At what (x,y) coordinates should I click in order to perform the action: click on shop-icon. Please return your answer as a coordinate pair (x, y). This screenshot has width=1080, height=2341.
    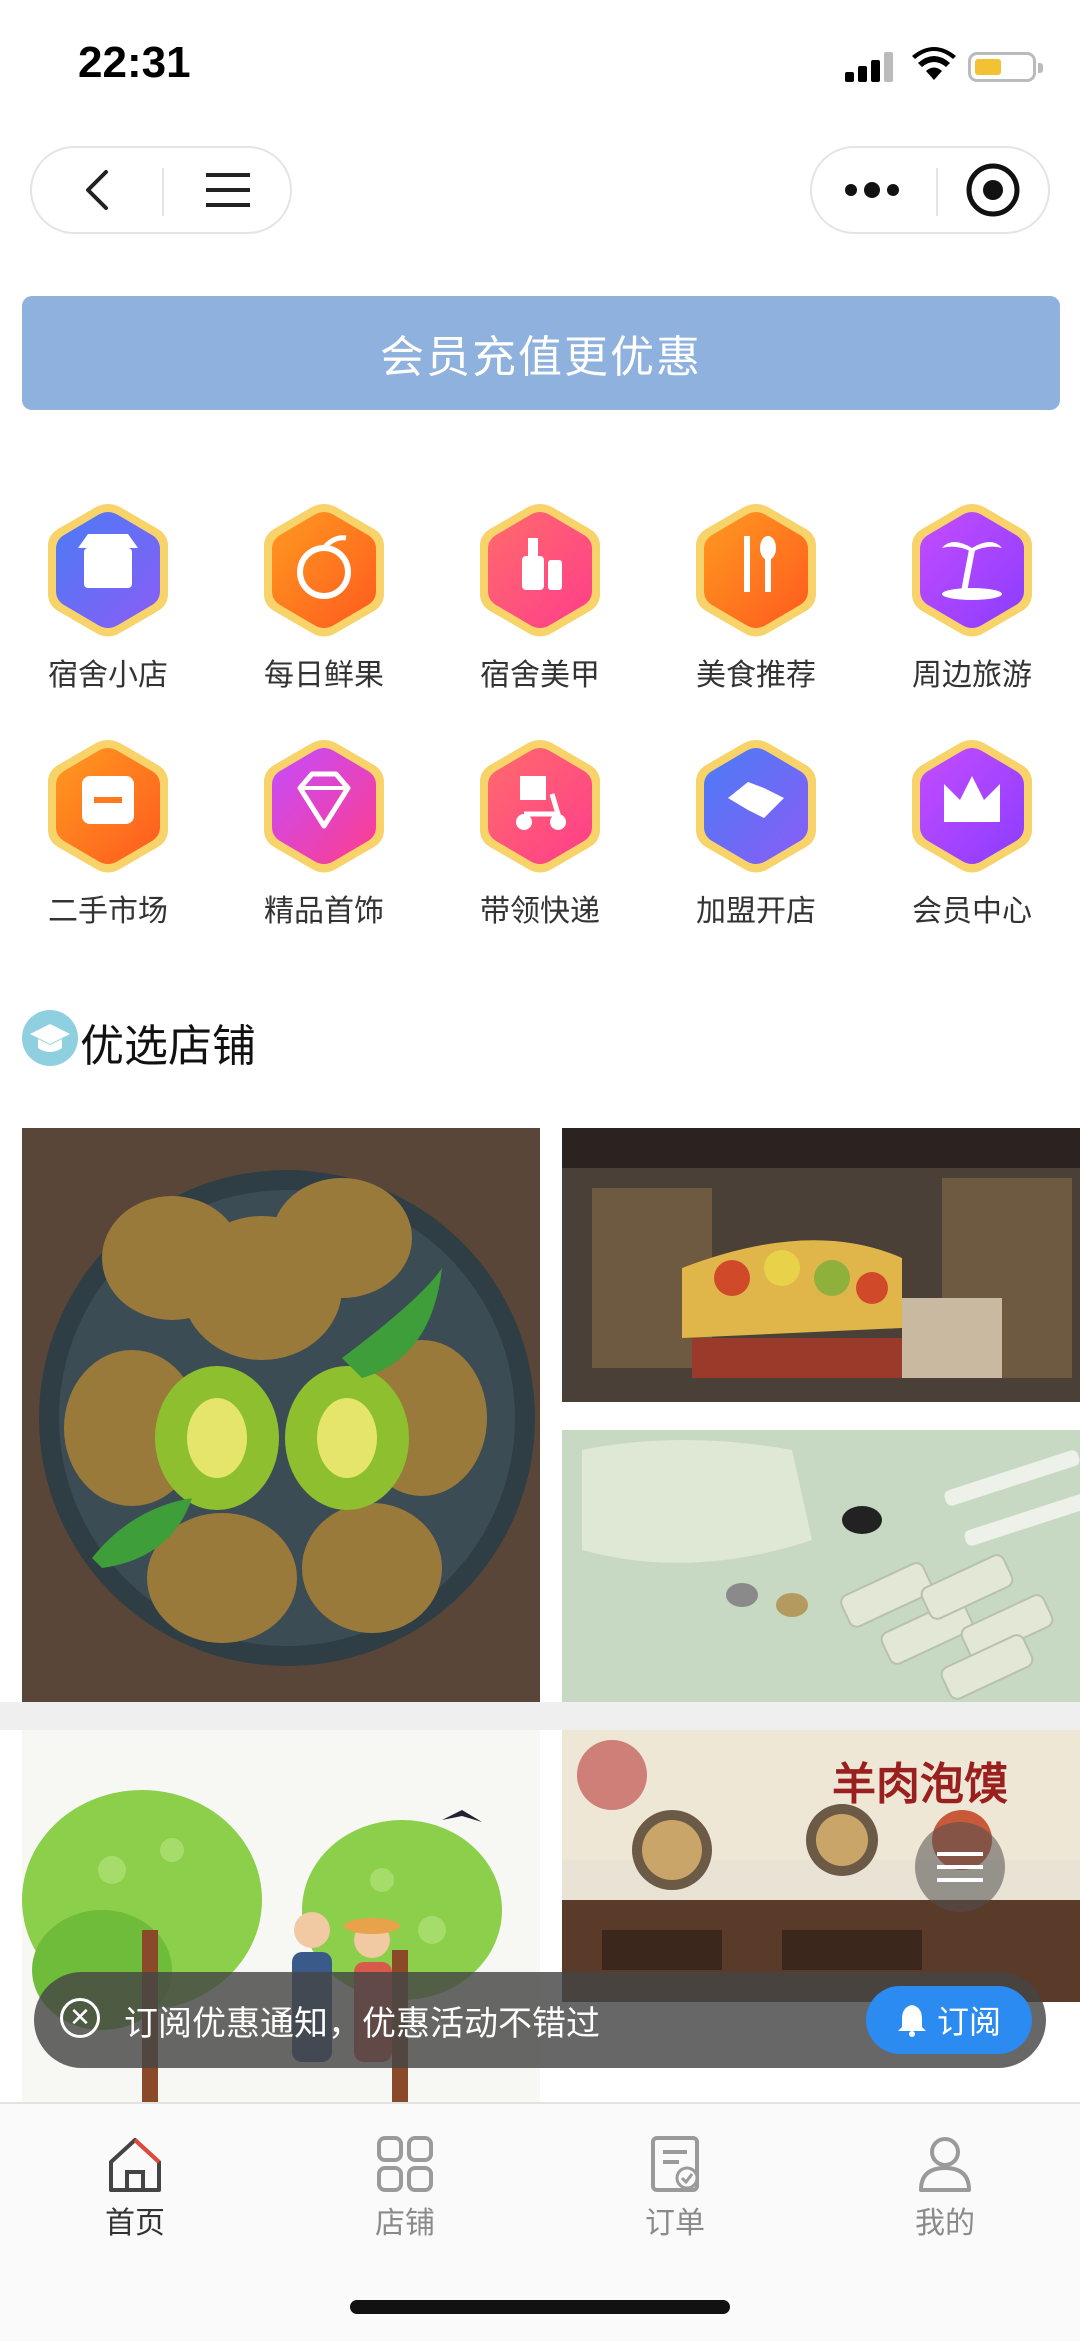
    Looking at the image, I should click on (108, 570).